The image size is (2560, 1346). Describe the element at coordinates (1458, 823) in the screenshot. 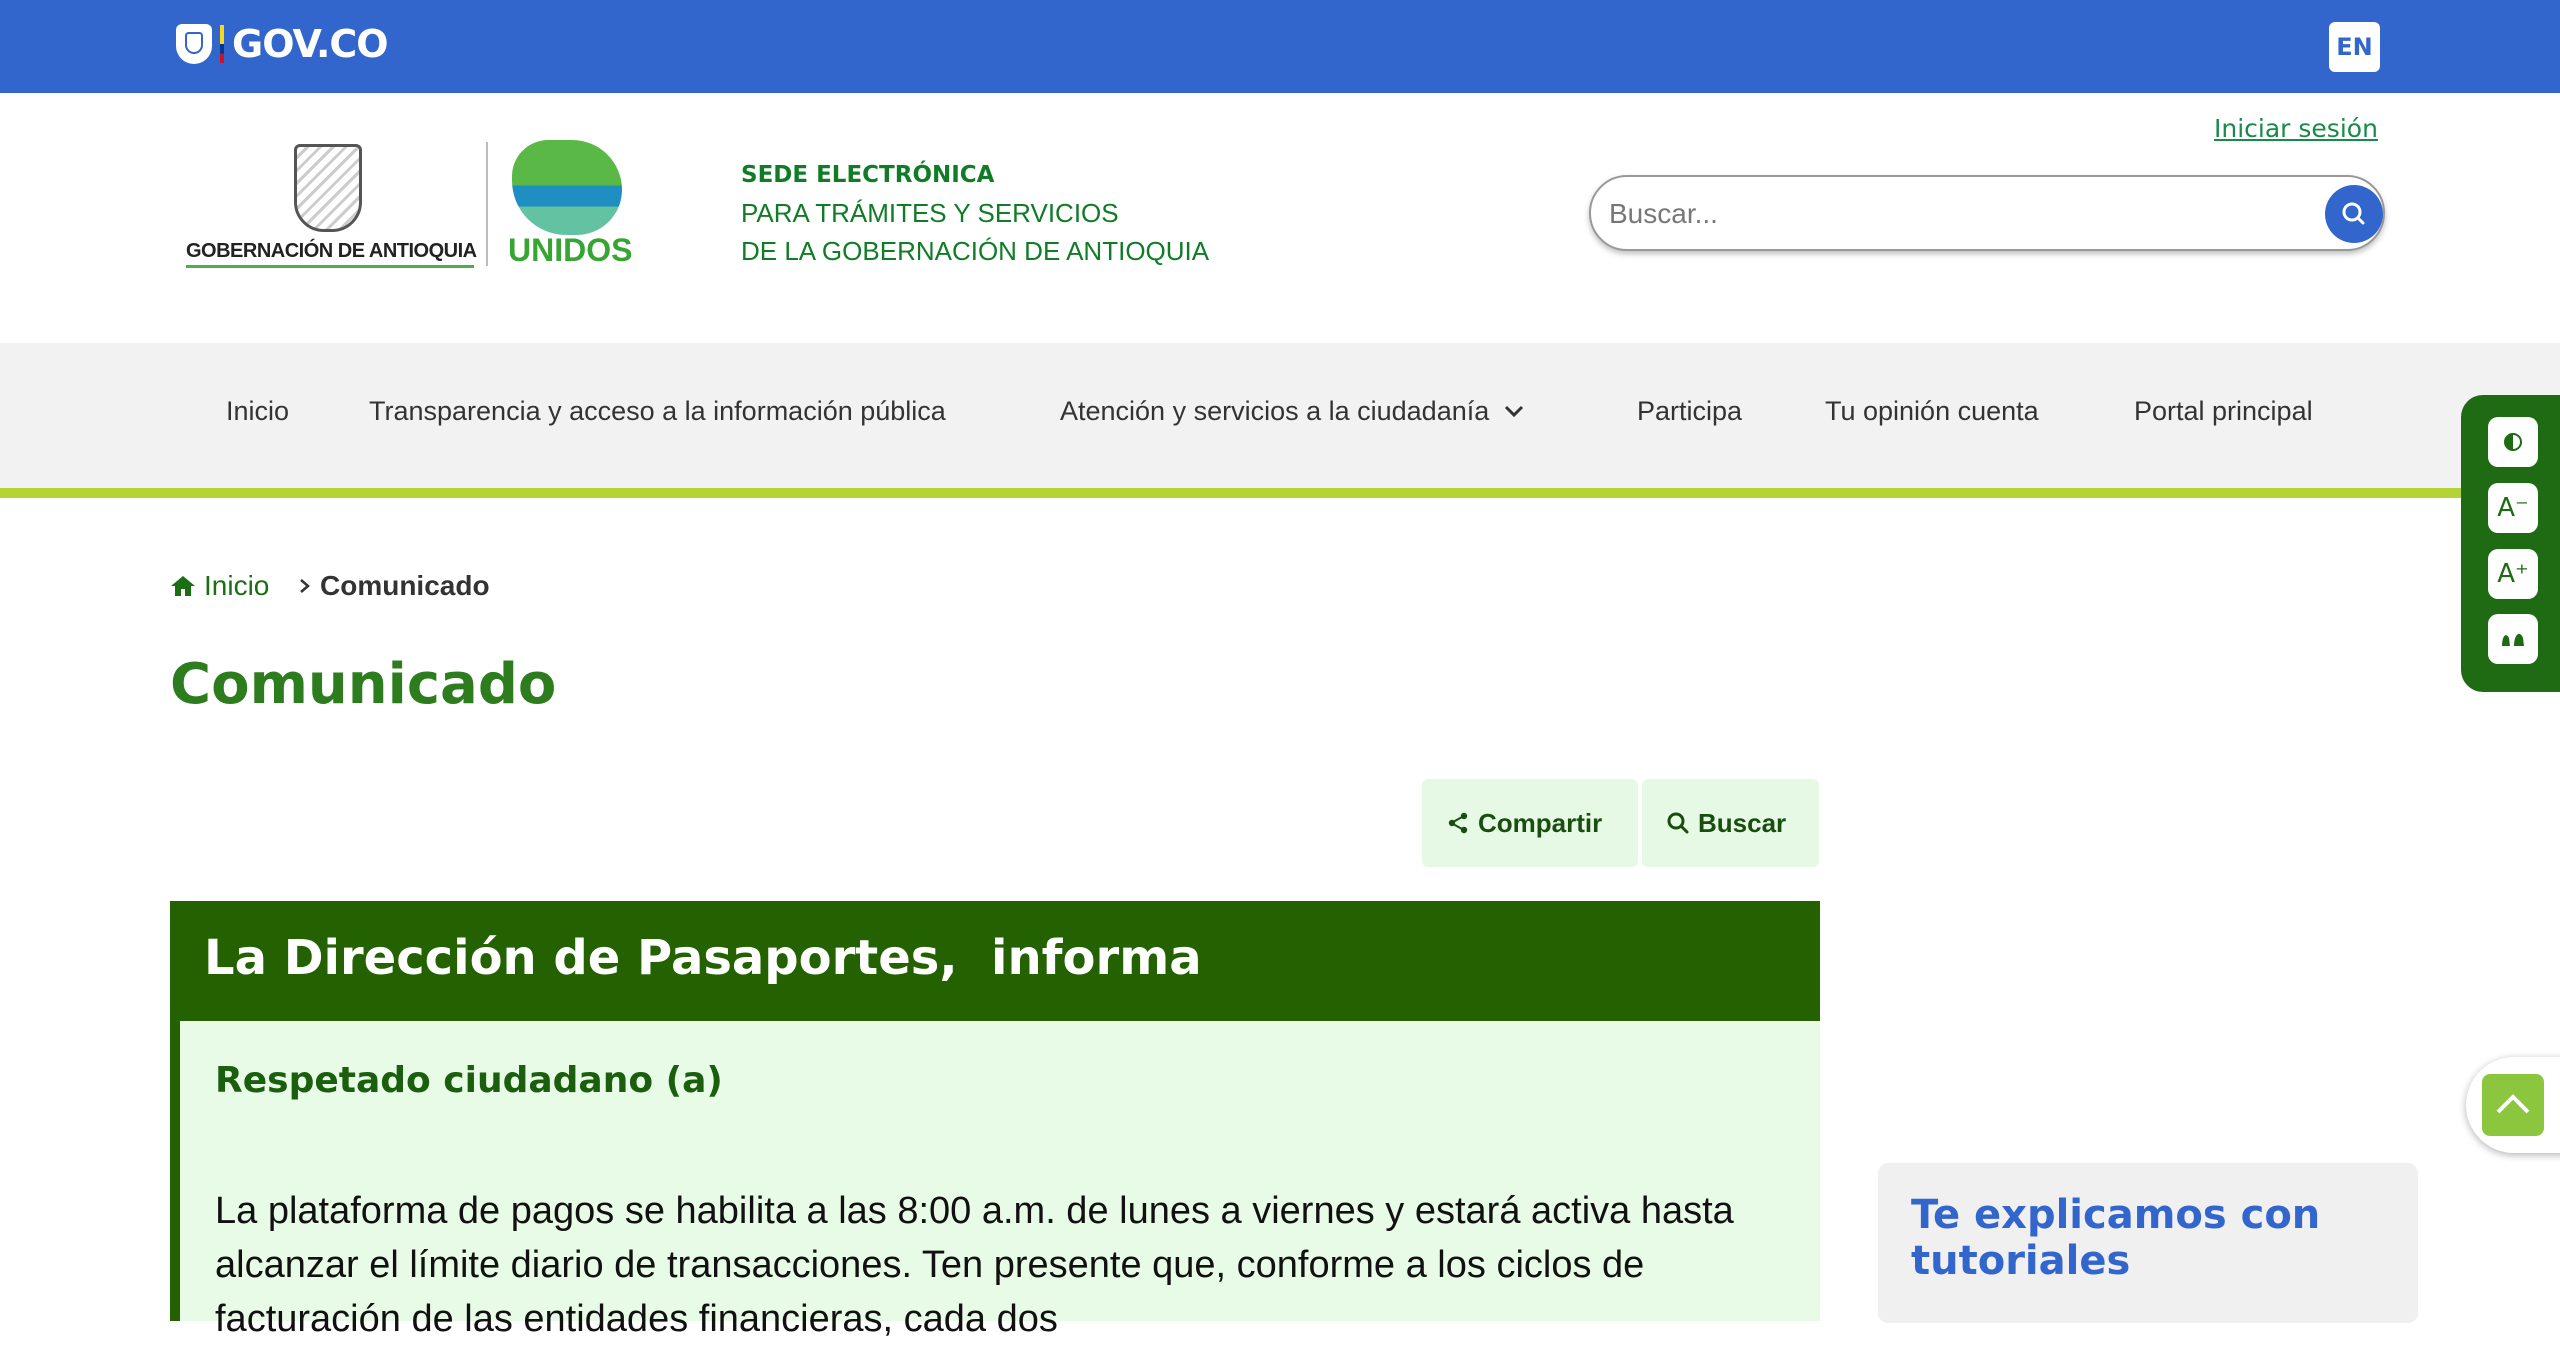

I see `share-icon` at that location.